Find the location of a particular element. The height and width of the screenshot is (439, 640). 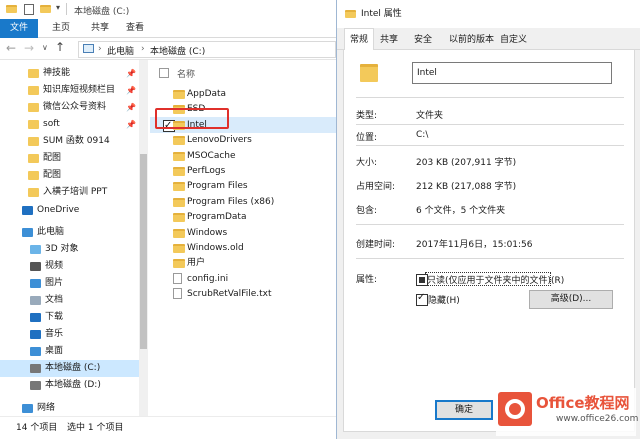

file-name: AppData is located at coordinates (207, 94).